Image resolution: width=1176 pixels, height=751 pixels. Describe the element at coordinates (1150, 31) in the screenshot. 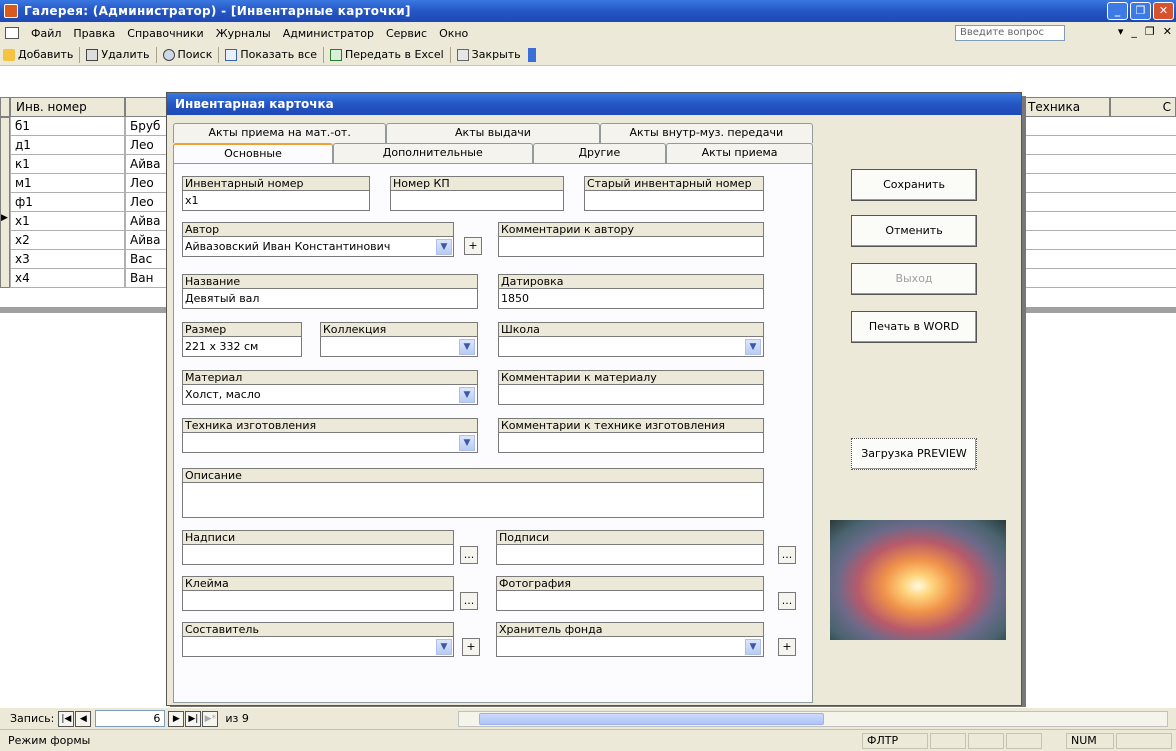

I see `restore-icon: ❐` at that location.